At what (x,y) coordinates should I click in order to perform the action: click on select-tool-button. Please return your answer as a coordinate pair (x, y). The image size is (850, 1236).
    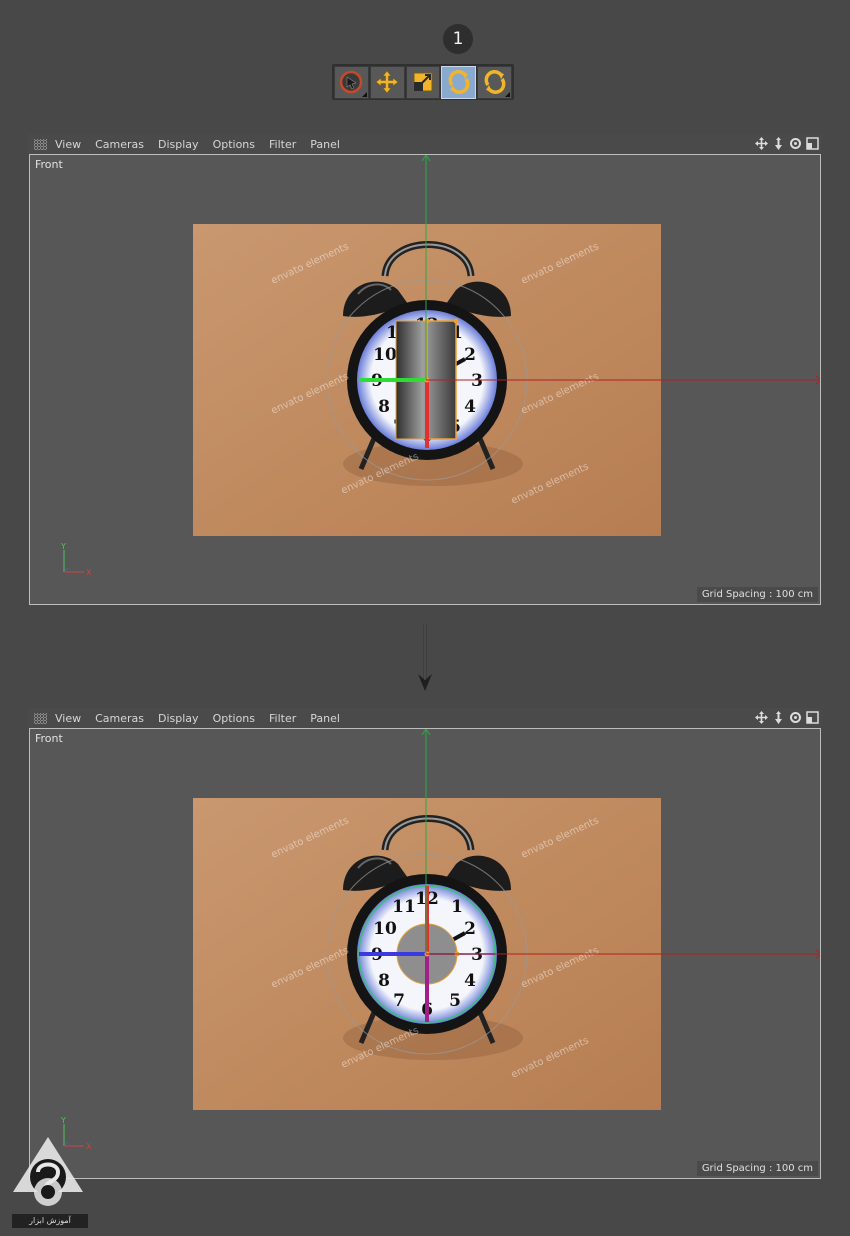
    Looking at the image, I should click on (351, 82).